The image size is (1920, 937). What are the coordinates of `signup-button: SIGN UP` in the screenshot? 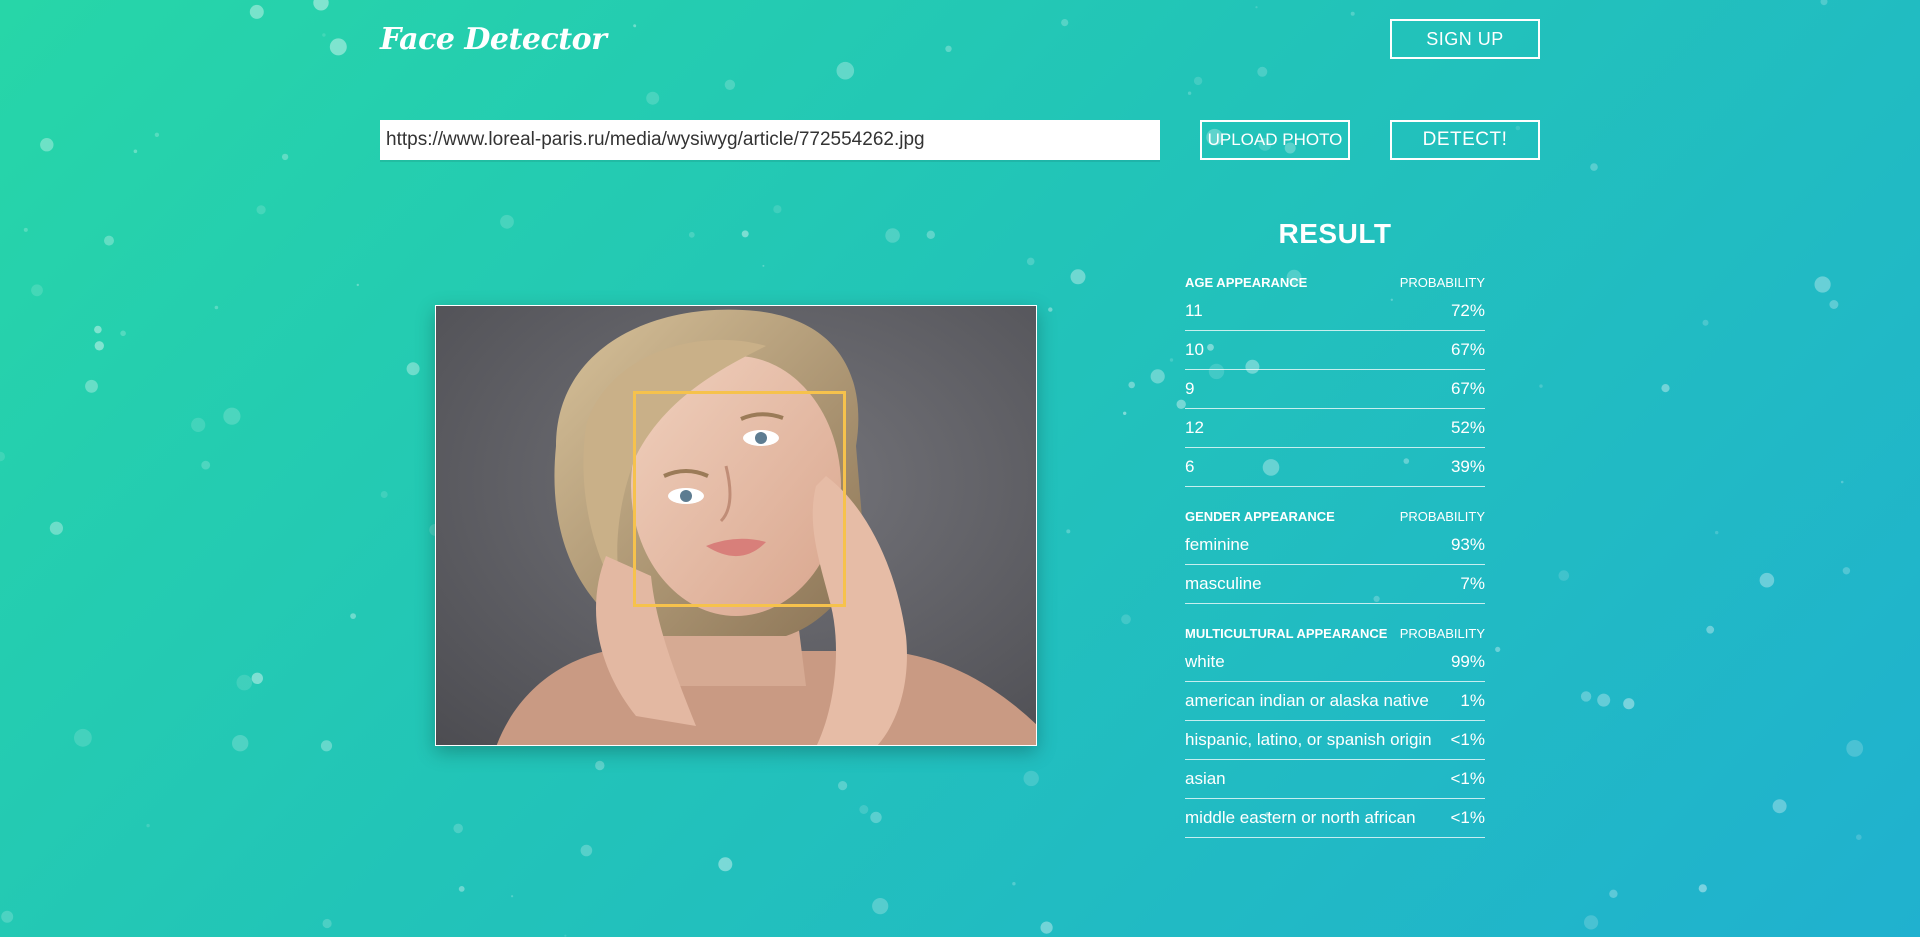 It's located at (1465, 39).